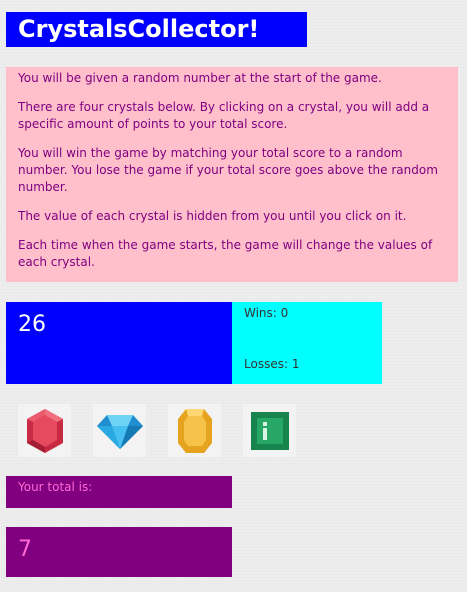  What do you see at coordinates (272, 364) in the screenshot?
I see `losses-counter: Losses: 1` at bounding box center [272, 364].